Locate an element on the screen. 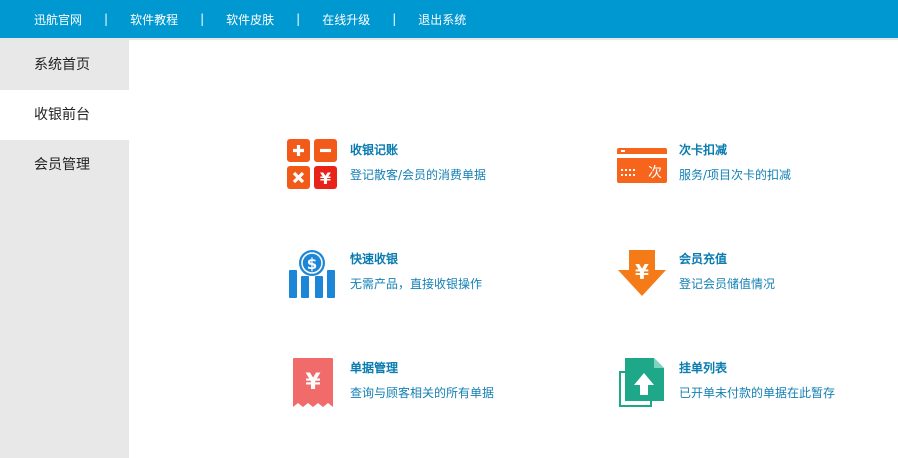 The width and height of the screenshot is (898, 458). card-title: 挂单列表 is located at coordinates (703, 368).